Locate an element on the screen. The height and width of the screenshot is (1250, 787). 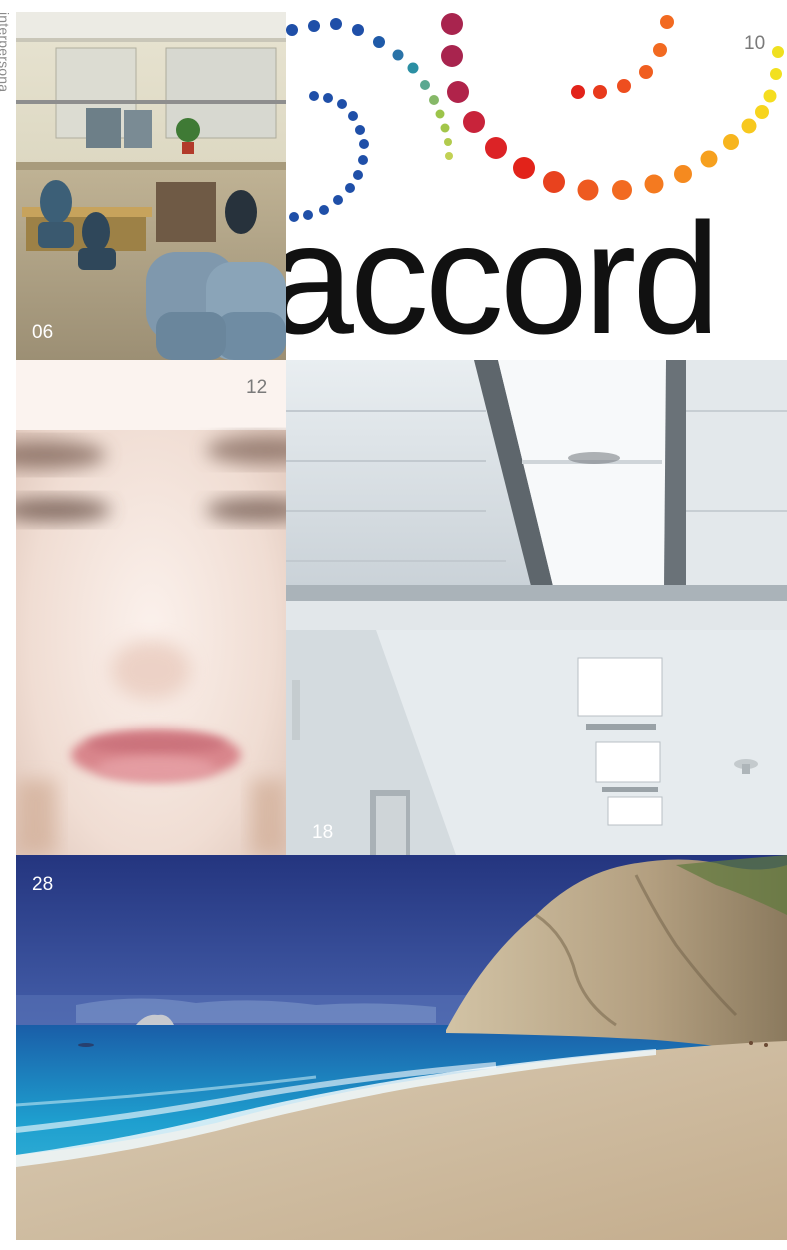
brand-wordmark: accord is located at coordinates (503, 275).